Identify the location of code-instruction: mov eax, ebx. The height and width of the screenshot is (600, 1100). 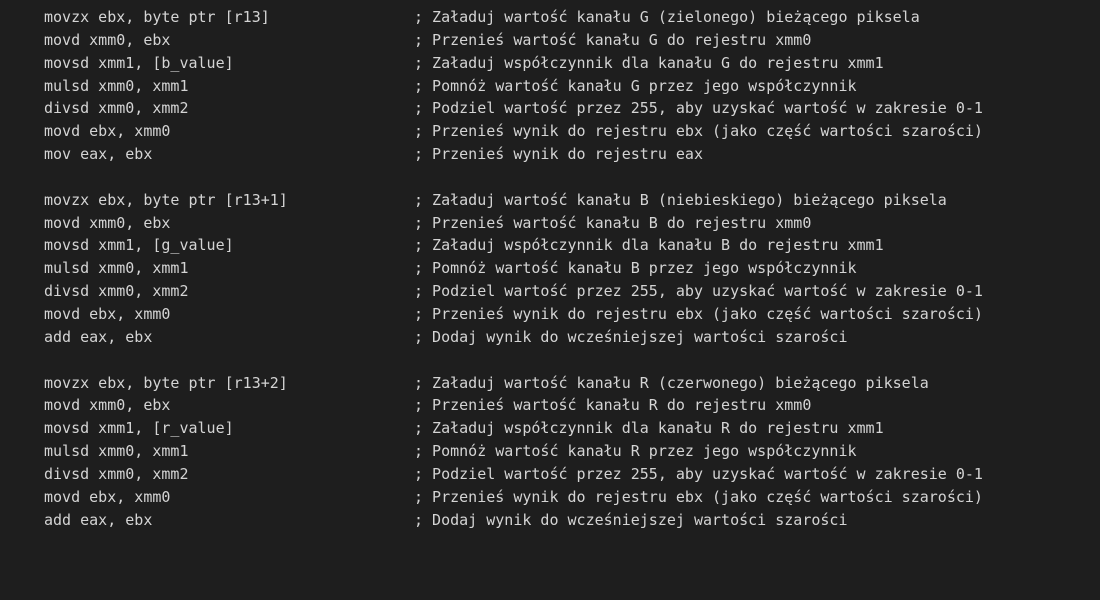
(98, 154).